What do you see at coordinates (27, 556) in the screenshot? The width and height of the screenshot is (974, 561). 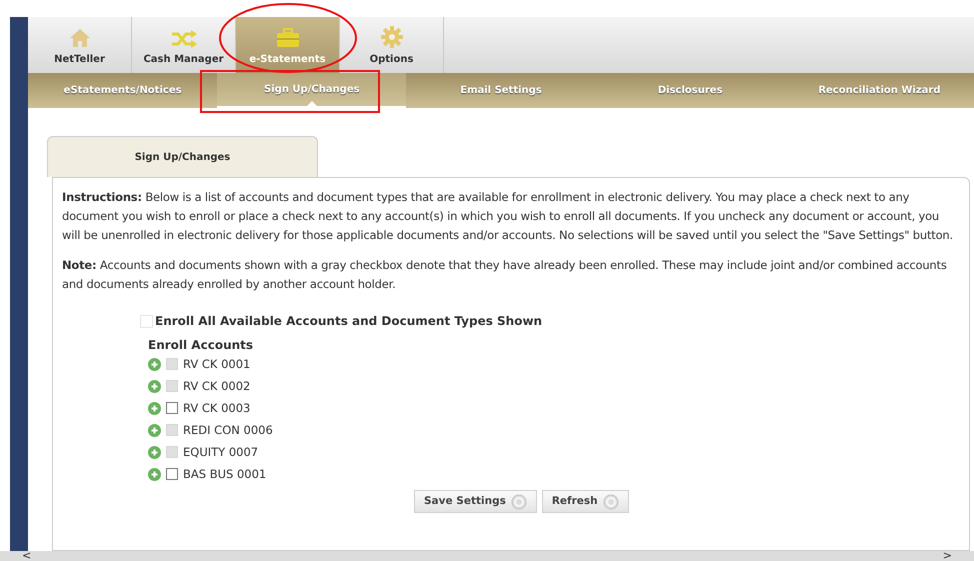 I see `scroll-left-arrow: <` at bounding box center [27, 556].